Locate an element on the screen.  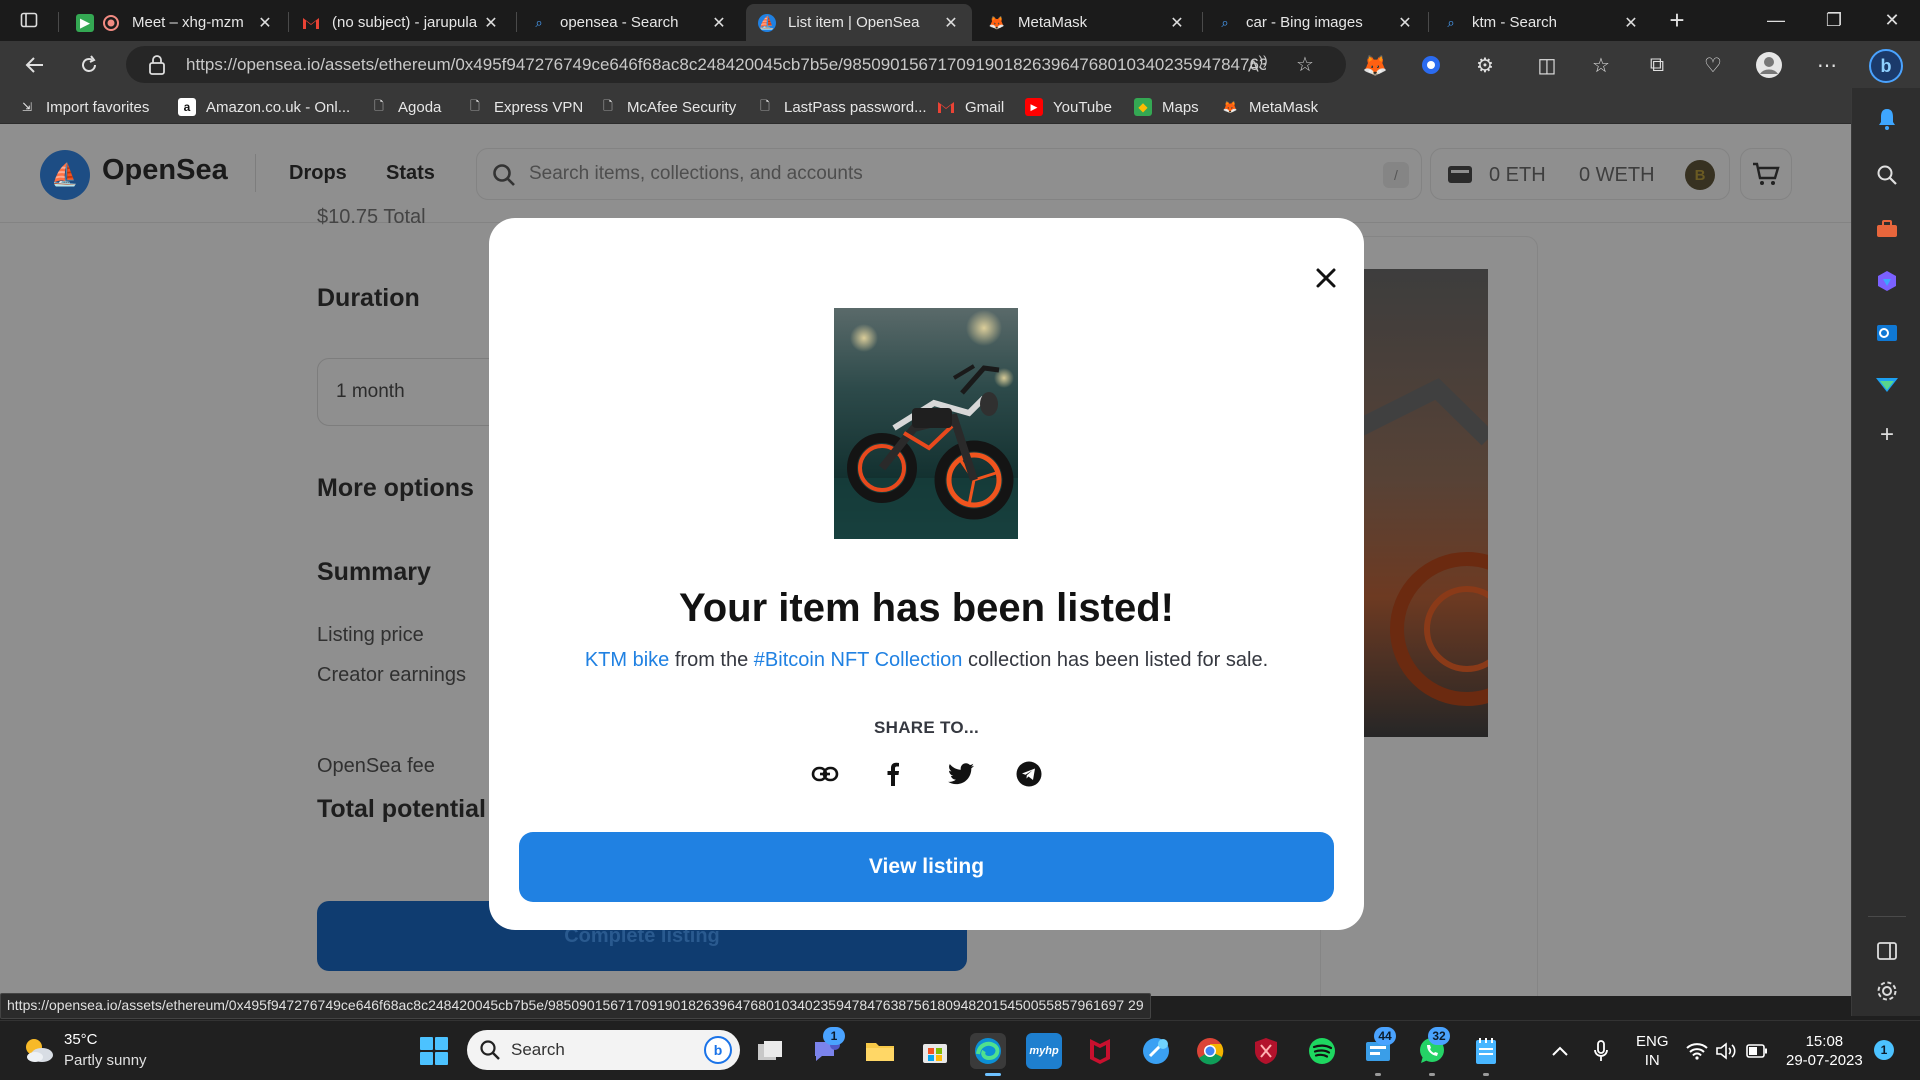
bing-icon: b is located at coordinates (718, 1050).